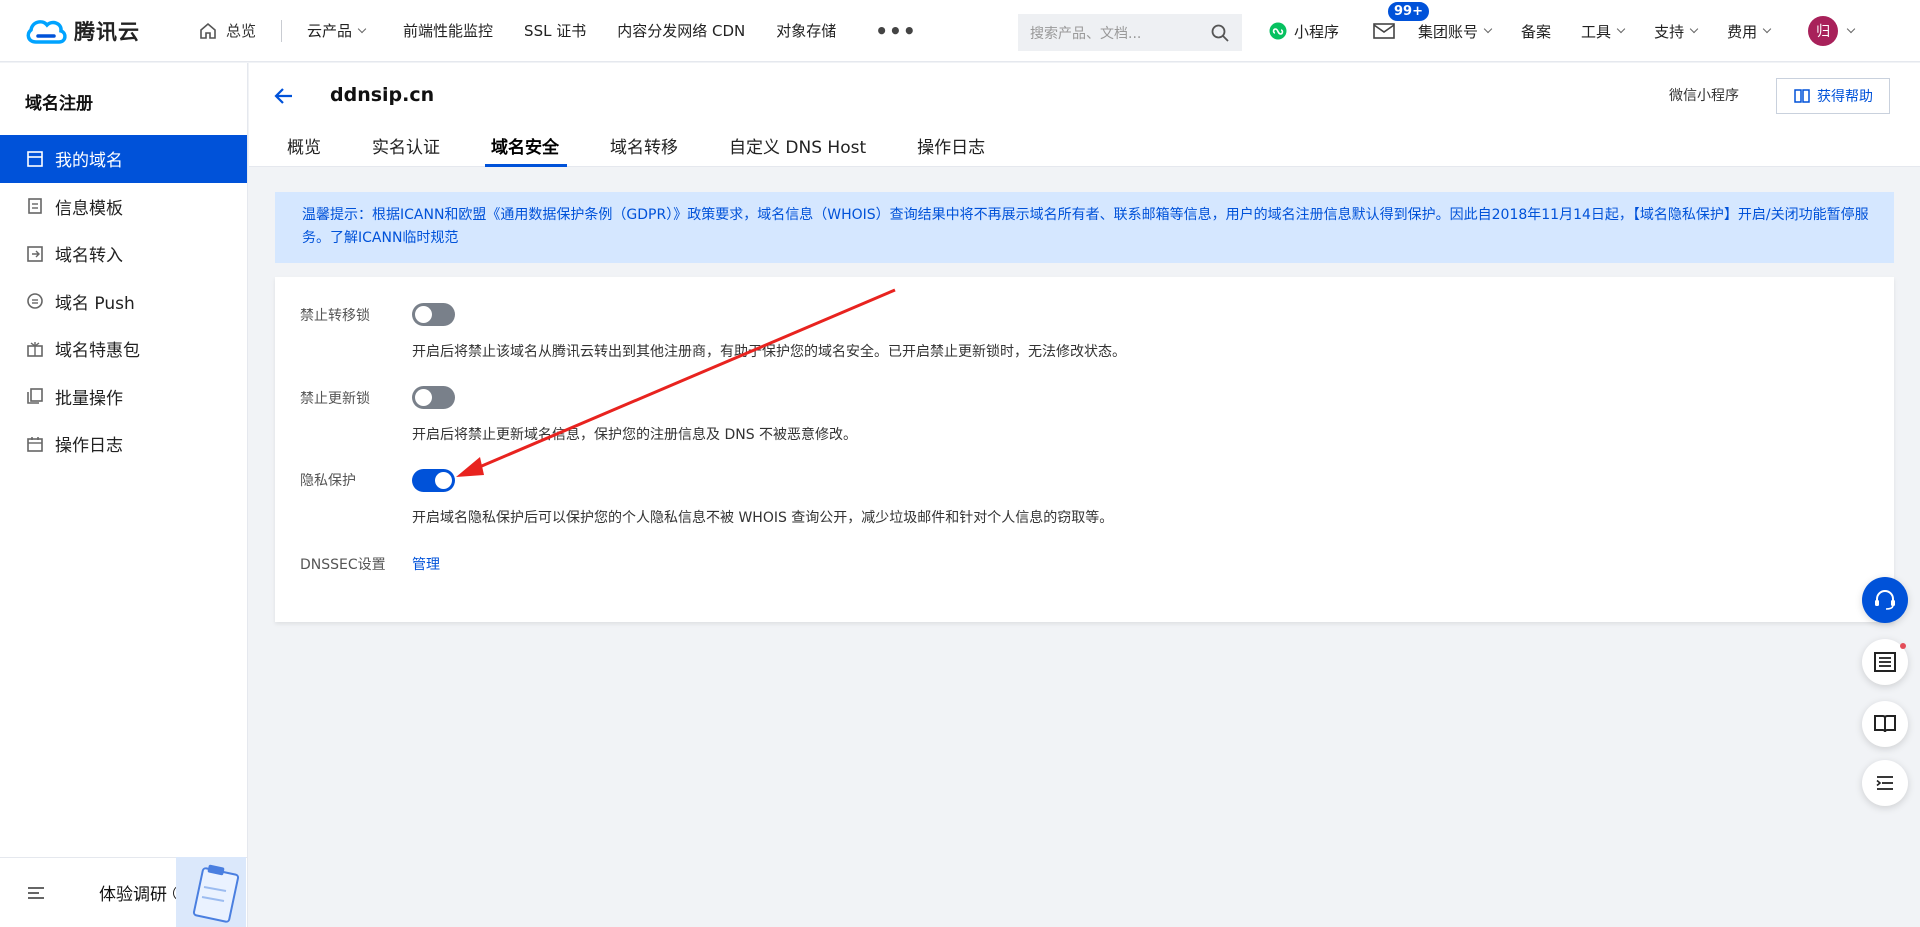 Image resolution: width=1920 pixels, height=927 pixels. What do you see at coordinates (123, 207) in the screenshot?
I see `sidebar-item-templates: 信息模板` at bounding box center [123, 207].